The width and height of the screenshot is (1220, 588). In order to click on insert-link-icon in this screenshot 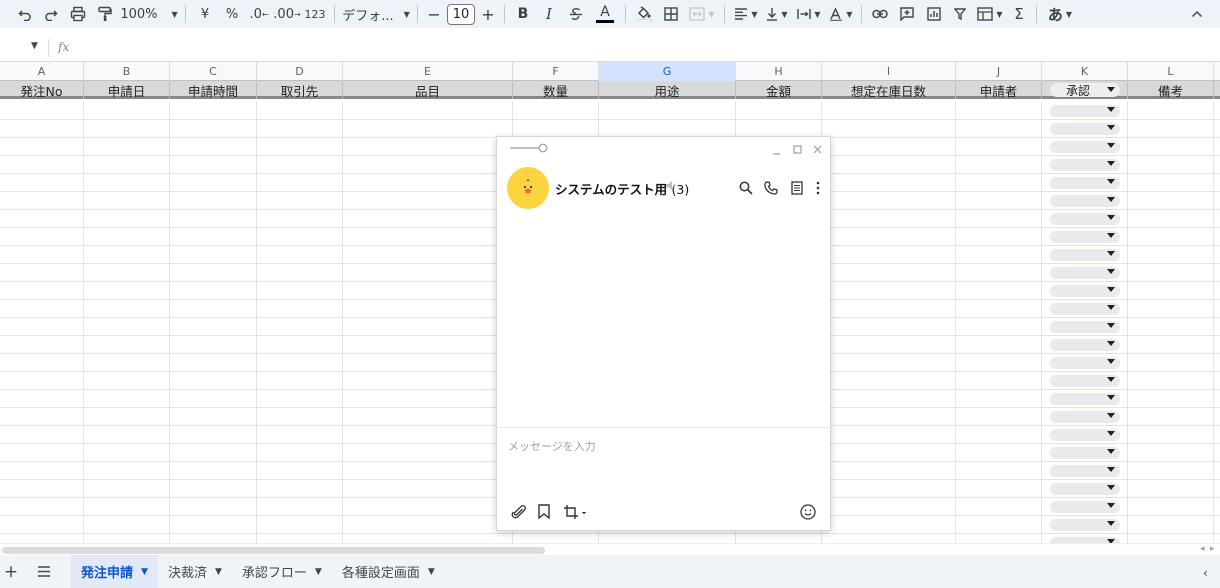, I will do `click(880, 14)`.